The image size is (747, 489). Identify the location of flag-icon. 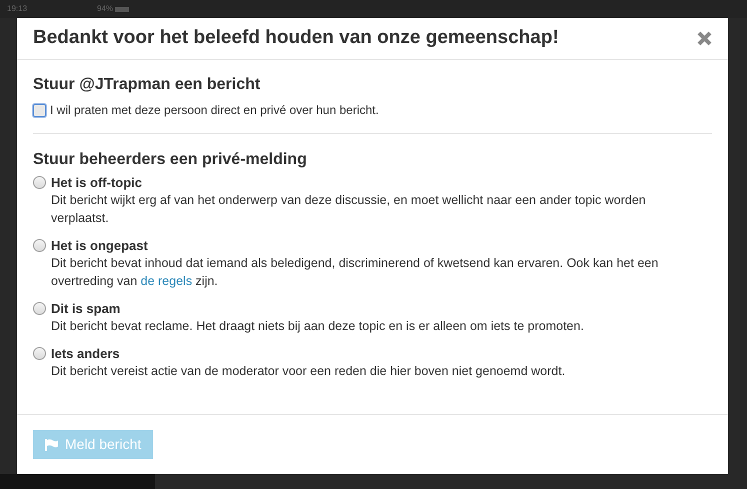
(52, 444).